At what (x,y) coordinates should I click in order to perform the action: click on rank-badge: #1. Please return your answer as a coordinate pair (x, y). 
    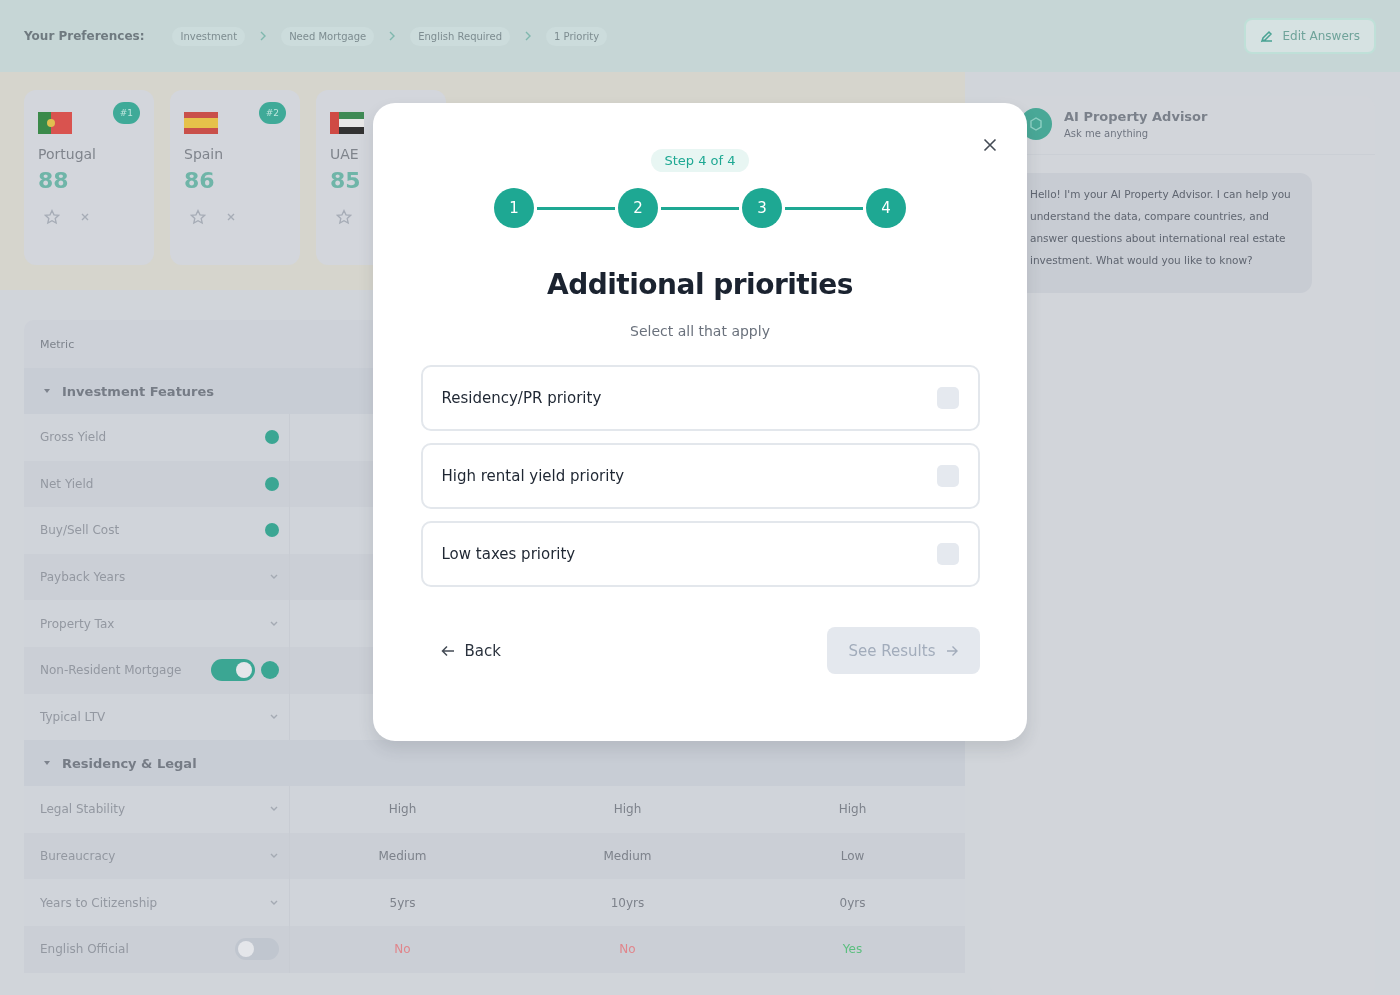
    Looking at the image, I should click on (126, 113).